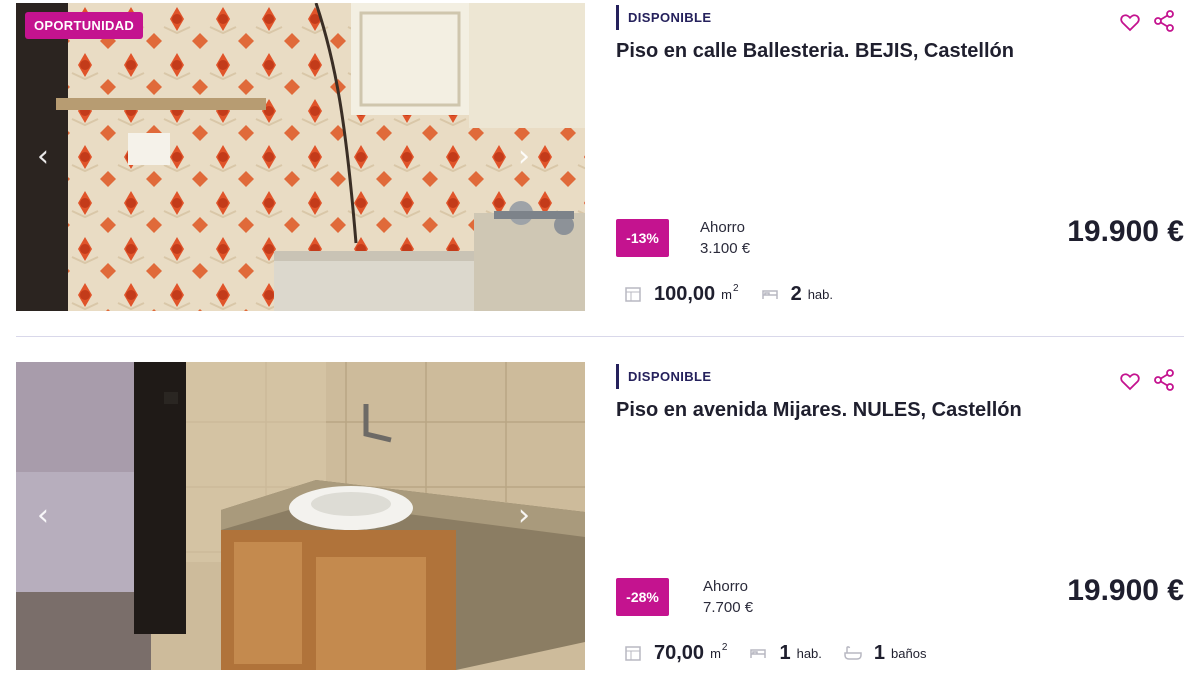 This screenshot has width=1200, height=675. I want to click on rooms-value: 1, so click(785, 652).